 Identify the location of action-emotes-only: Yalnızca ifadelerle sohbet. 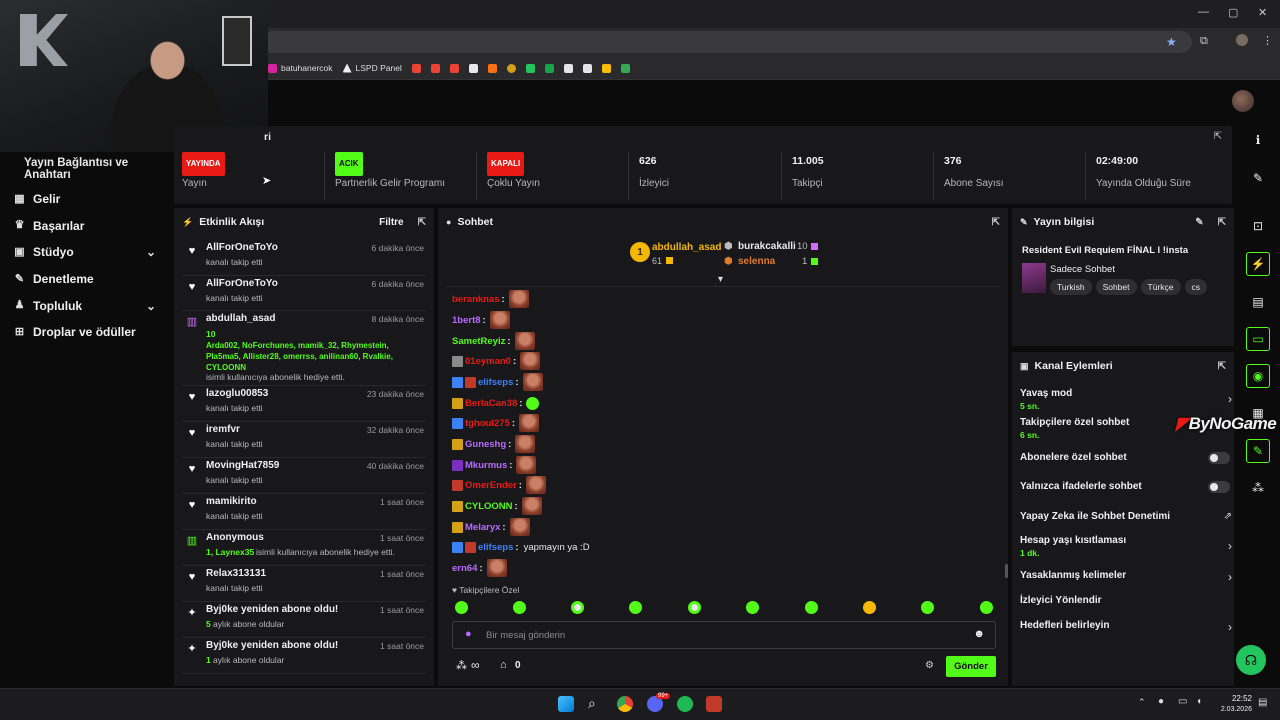
(1126, 487).